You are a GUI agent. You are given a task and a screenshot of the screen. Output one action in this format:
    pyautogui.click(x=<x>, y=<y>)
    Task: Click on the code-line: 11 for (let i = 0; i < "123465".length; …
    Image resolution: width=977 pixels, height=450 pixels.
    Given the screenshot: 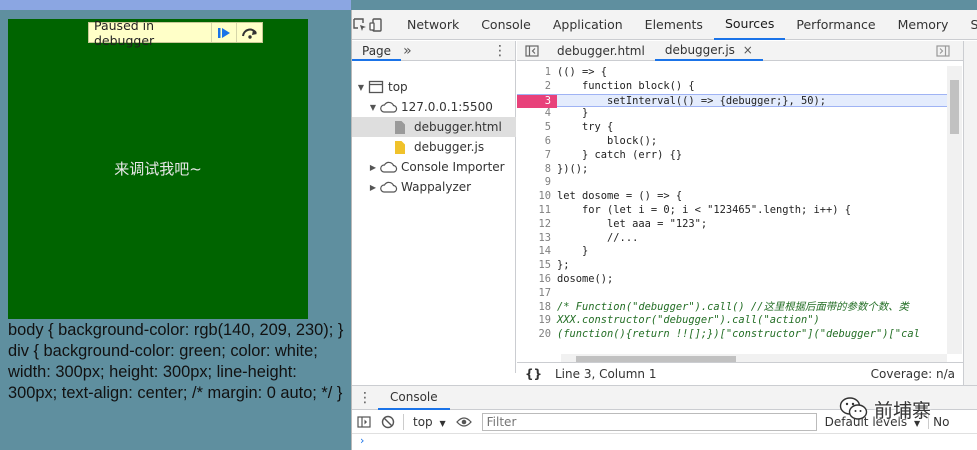 What is the action you would take?
    pyautogui.click(x=732, y=211)
    